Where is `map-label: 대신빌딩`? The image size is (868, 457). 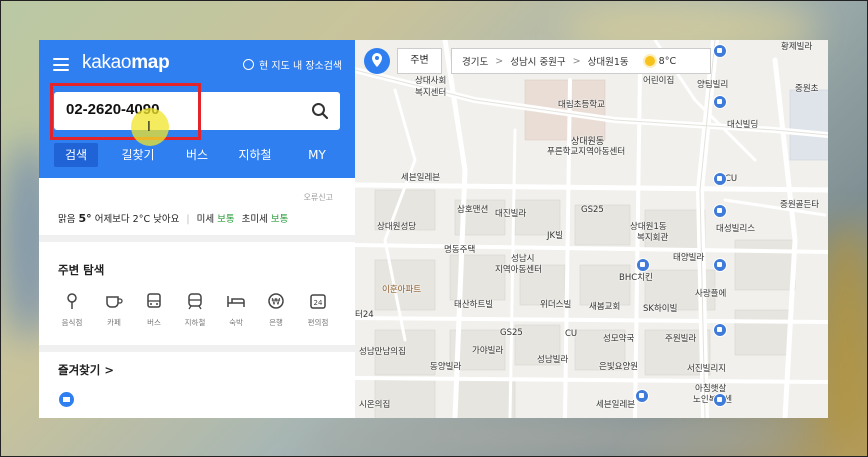 map-label: 대신빌딩 is located at coordinates (742, 124).